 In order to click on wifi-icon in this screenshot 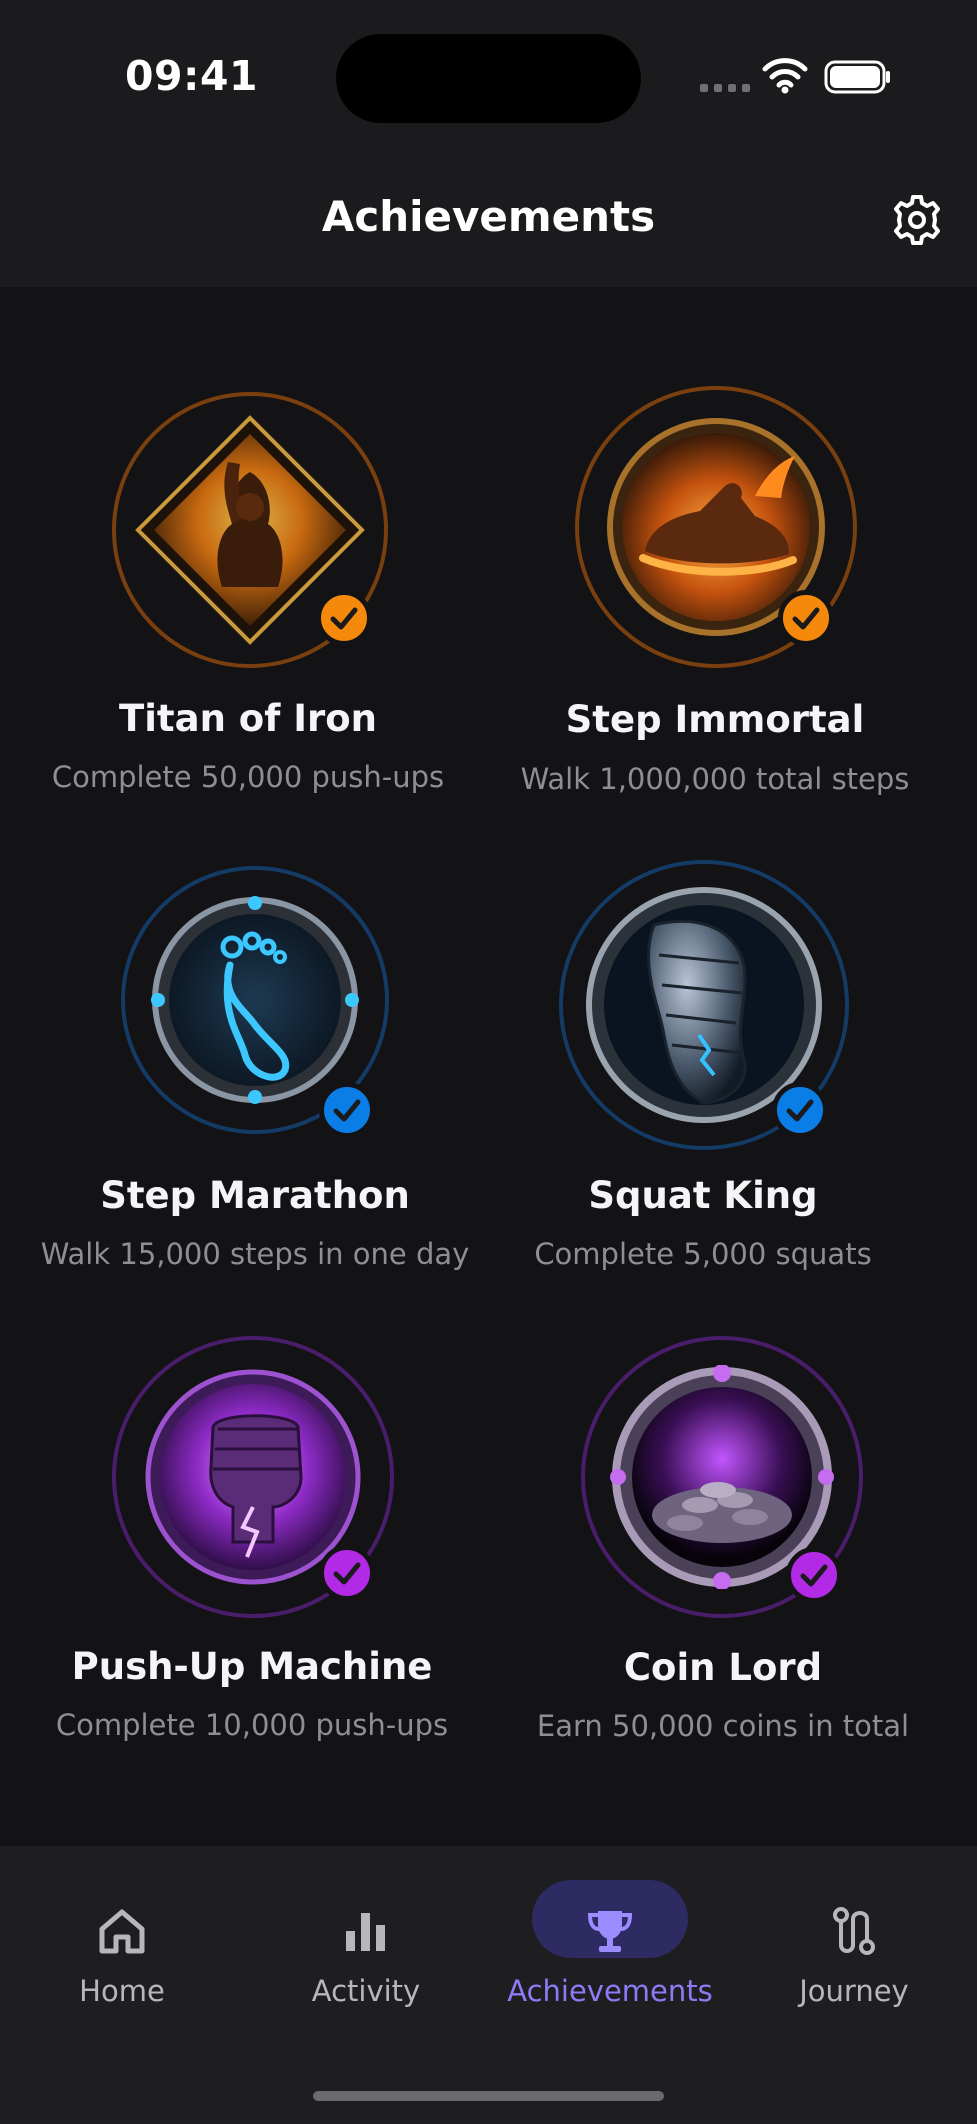, I will do `click(785, 76)`.